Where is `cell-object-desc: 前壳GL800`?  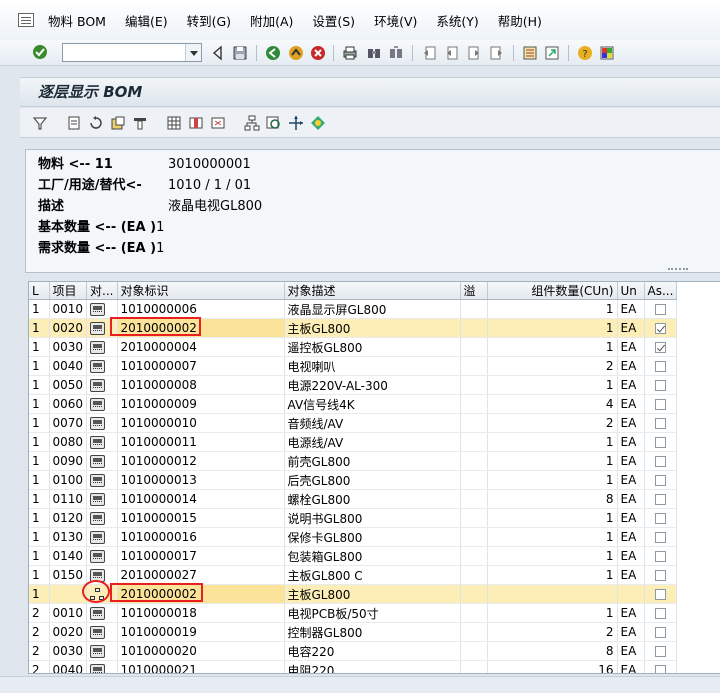 cell-object-desc: 前壳GL800 is located at coordinates (372, 461).